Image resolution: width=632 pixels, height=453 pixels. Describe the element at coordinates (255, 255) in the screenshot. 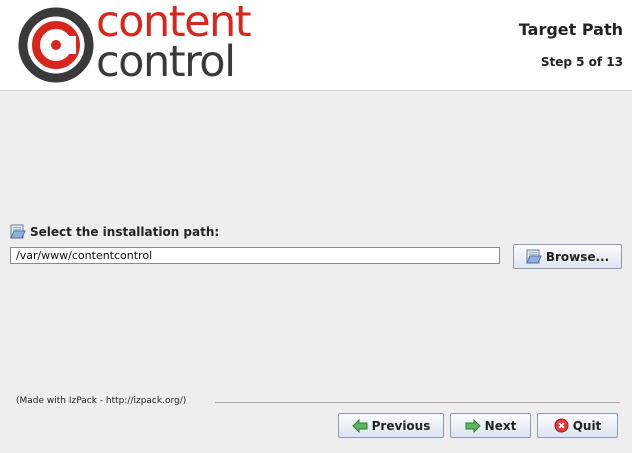

I see `path-input` at that location.